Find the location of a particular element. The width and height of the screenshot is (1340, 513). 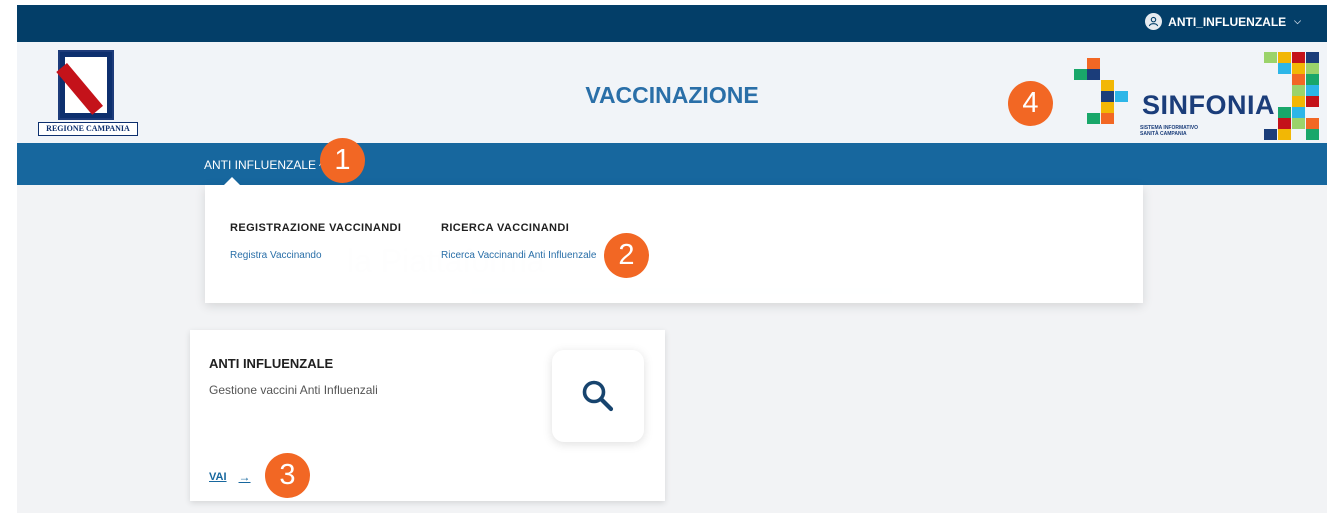

nav-item-label: ANTI INFLUENZALE is located at coordinates (260, 165).